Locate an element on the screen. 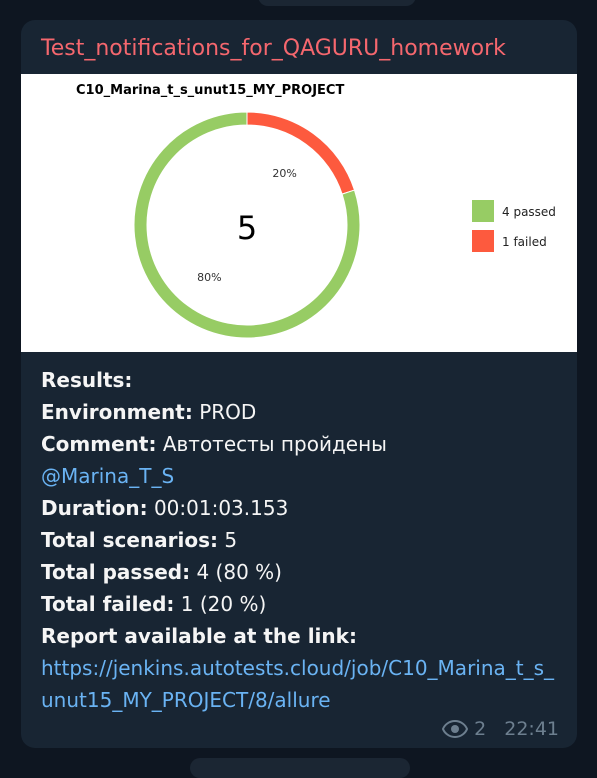 Image resolution: width=597 pixels, height=778 pixels. total-failed-line: Total failed: 1 (20 %) is located at coordinates (301, 604).